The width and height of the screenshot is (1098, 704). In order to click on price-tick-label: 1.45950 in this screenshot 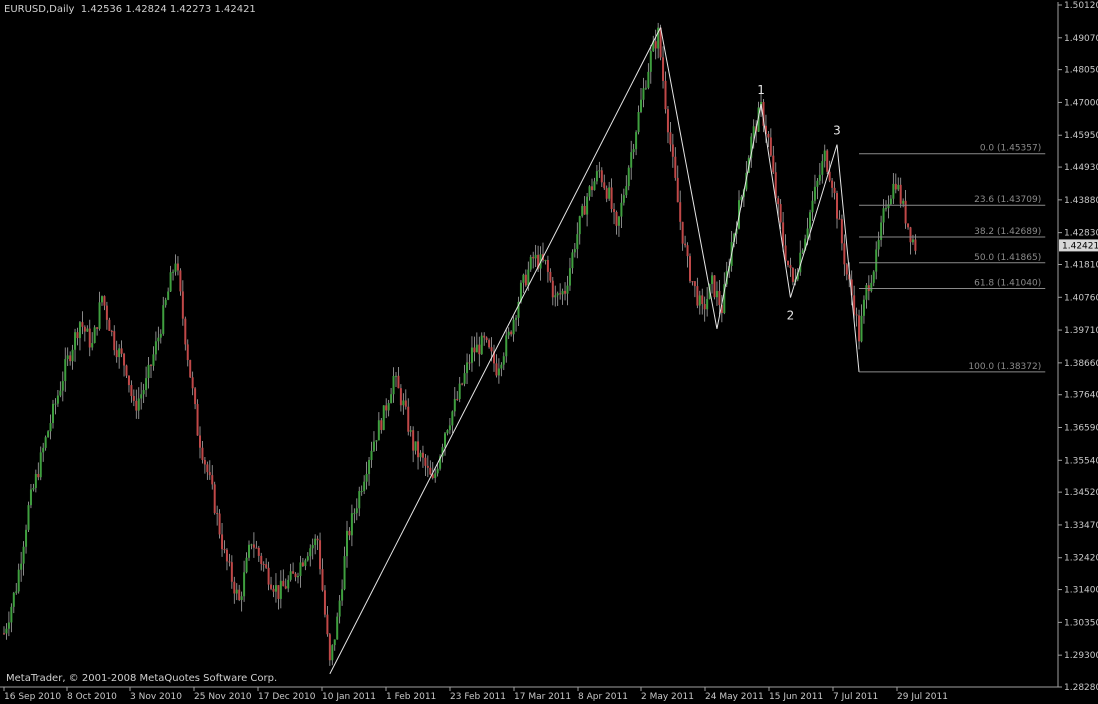, I will do `click(1081, 136)`.